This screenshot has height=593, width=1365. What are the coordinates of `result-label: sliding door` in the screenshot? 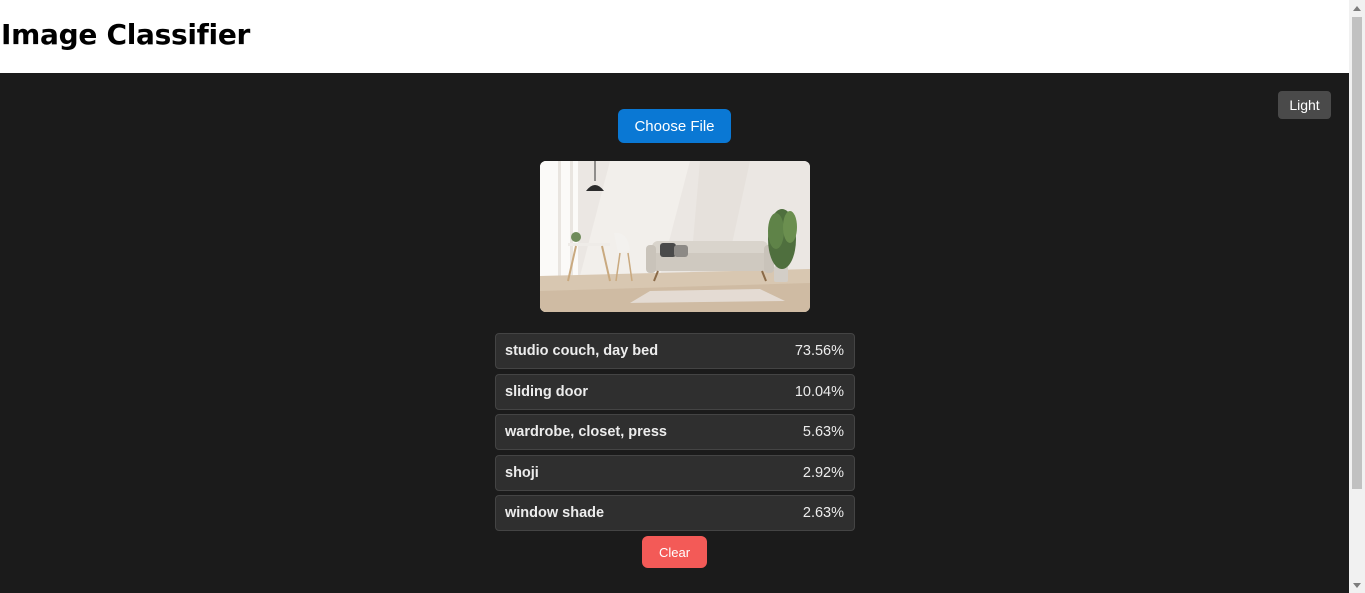 It's located at (546, 391).